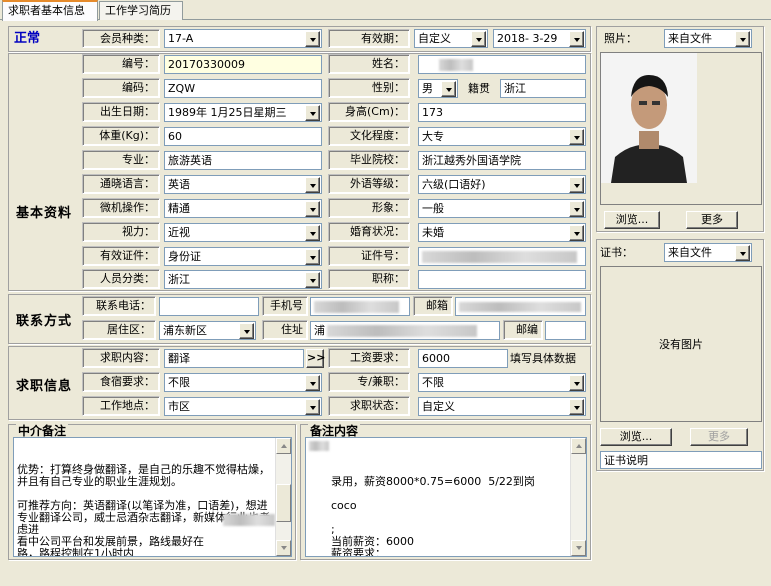  Describe the element at coordinates (502, 184) in the screenshot. I see `foreign-level-select: 六级(口语好)` at that location.